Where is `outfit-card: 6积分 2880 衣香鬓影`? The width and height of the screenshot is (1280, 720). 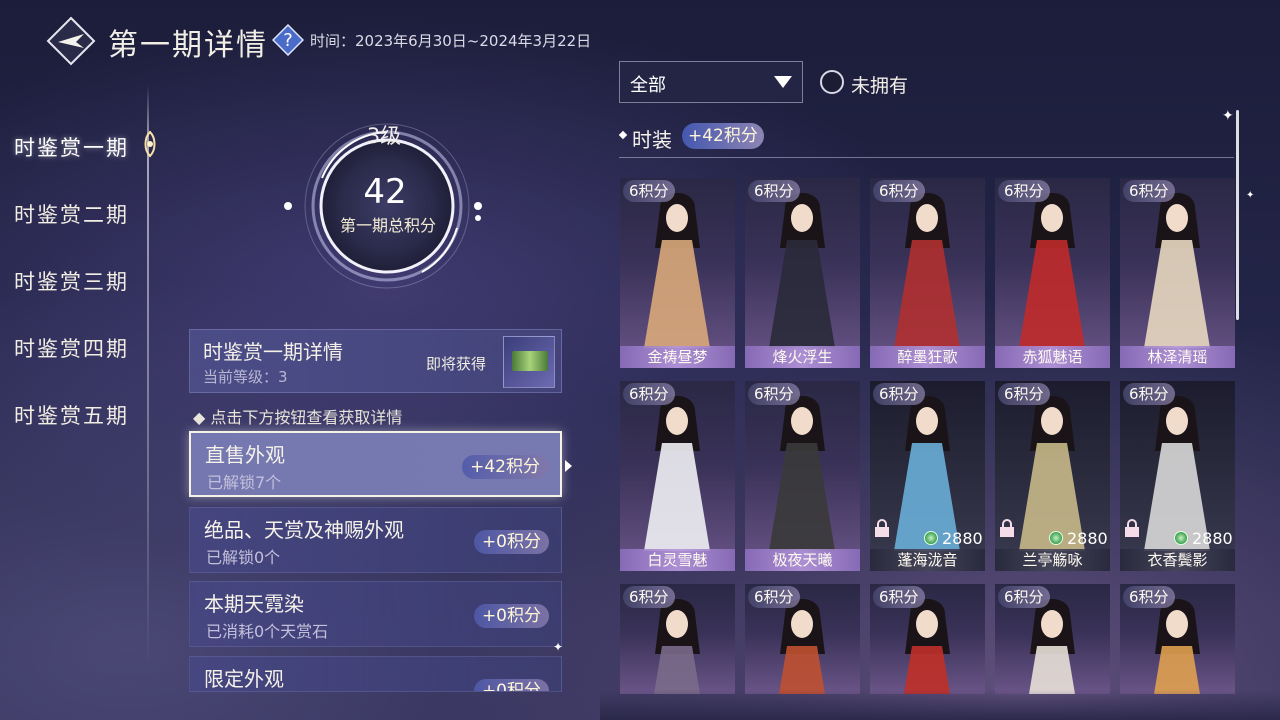 outfit-card: 6积分 2880 衣香鬓影 is located at coordinates (1177, 476).